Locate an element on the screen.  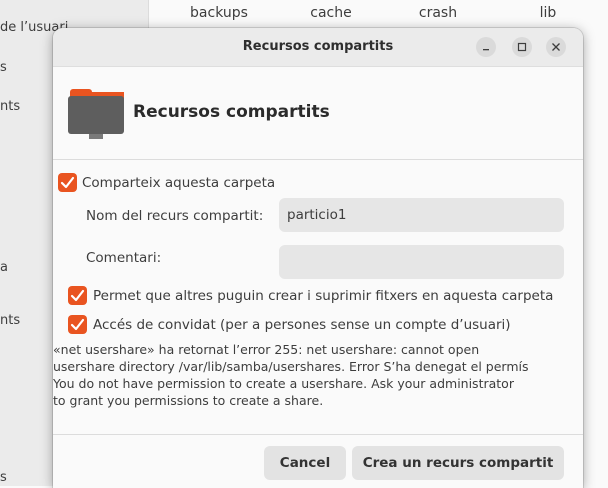
maximize-button is located at coordinates (522, 47).